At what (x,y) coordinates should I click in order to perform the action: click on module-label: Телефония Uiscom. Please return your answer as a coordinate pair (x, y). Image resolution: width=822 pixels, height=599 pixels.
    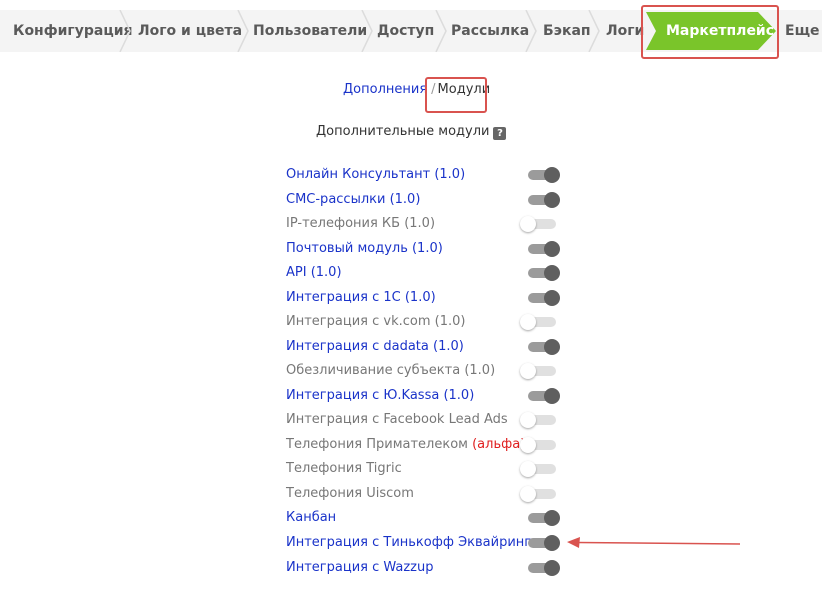
    Looking at the image, I should click on (350, 494).